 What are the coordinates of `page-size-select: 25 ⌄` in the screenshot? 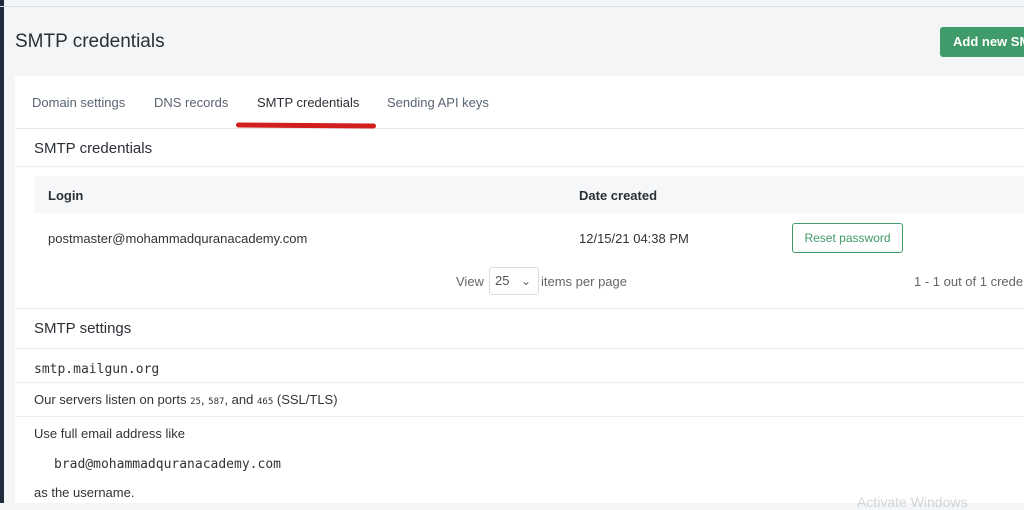 It's located at (514, 281).